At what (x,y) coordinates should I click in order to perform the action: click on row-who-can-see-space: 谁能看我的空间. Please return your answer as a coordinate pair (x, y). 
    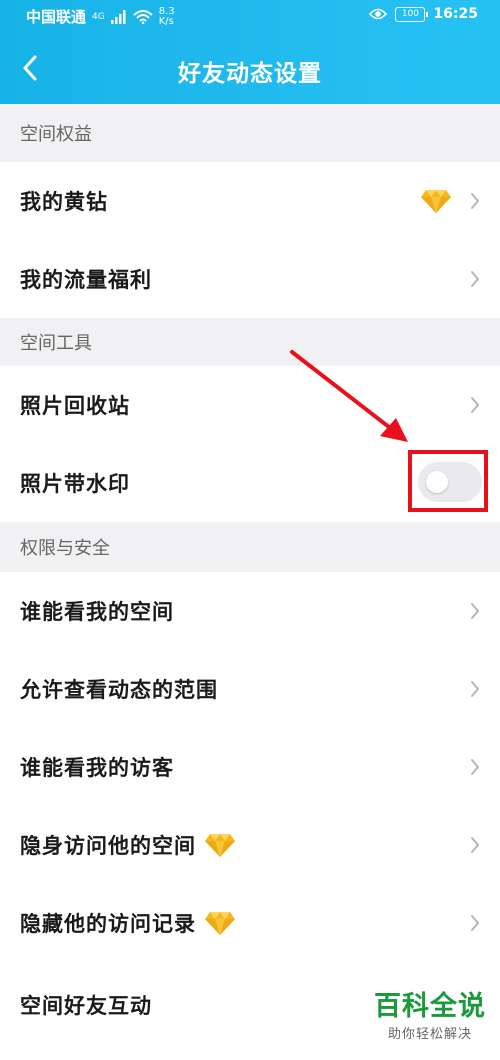
    Looking at the image, I should click on (250, 611).